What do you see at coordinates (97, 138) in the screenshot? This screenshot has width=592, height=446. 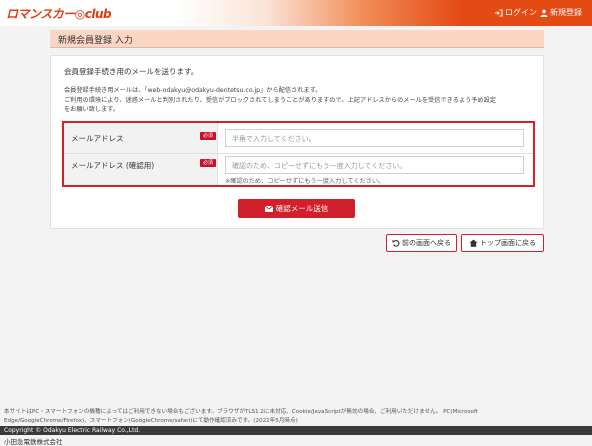 I see `email-label: メールアドレス` at bounding box center [97, 138].